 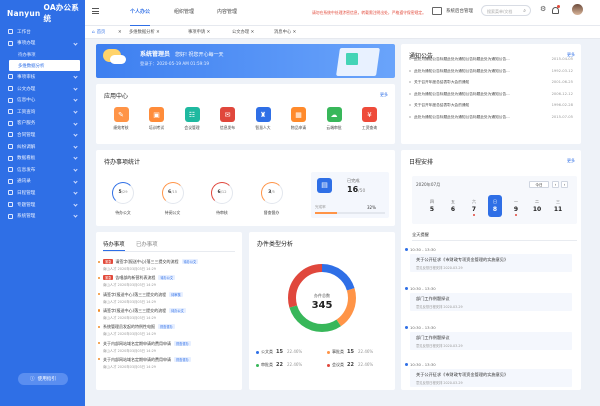 What do you see at coordinates (42, 124) in the screenshot?
I see `sidebar-item: 客户服务` at bounding box center [42, 124].